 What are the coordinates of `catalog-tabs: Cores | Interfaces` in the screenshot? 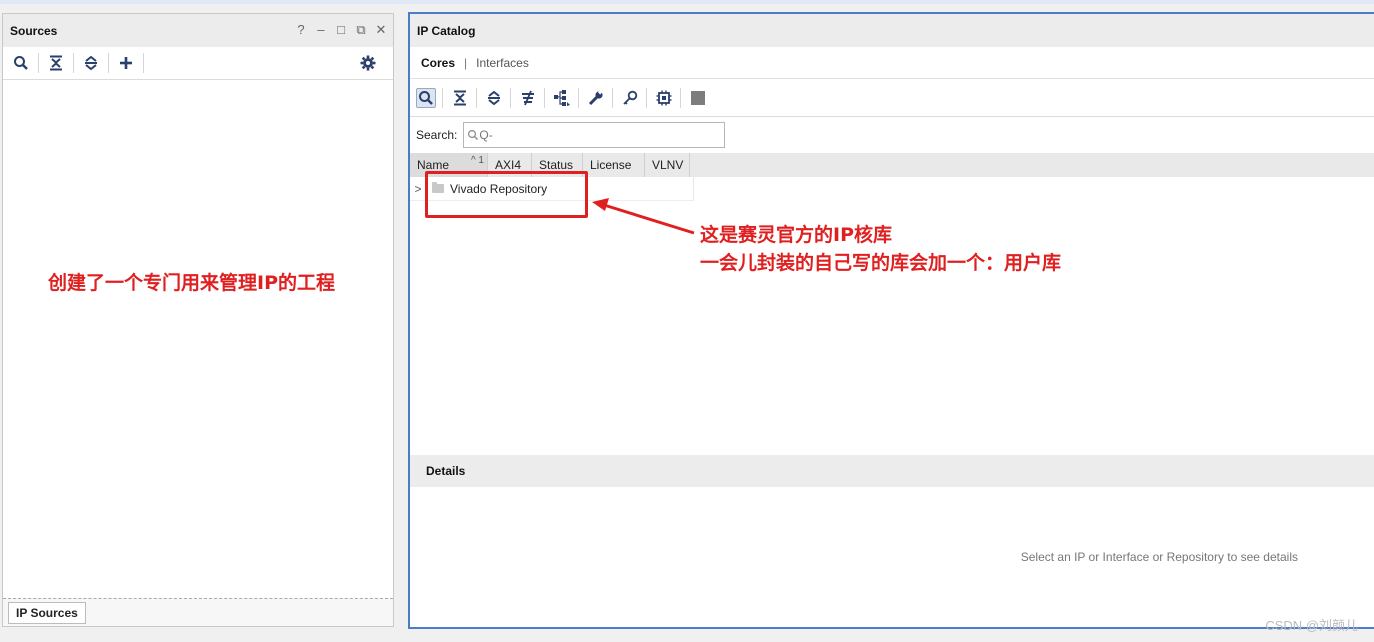 It's located at (892, 63).